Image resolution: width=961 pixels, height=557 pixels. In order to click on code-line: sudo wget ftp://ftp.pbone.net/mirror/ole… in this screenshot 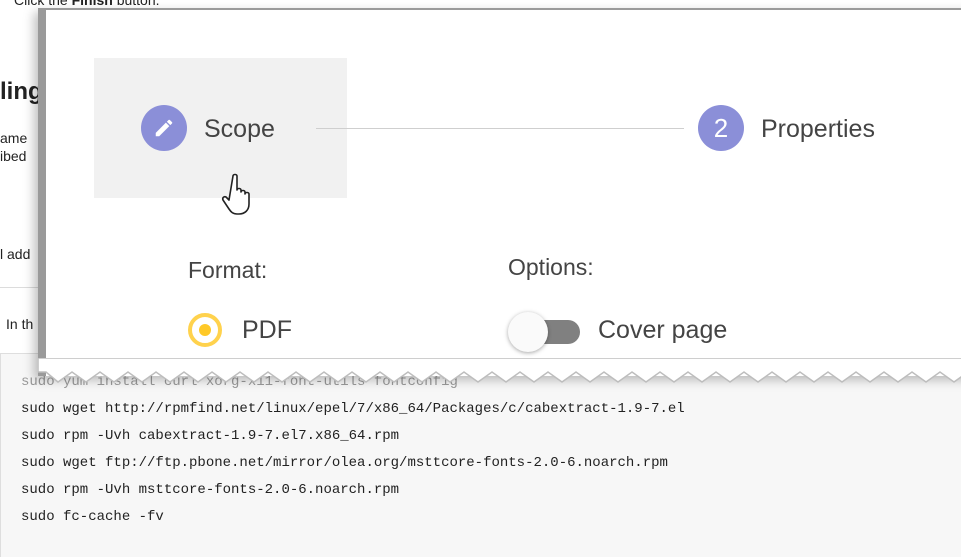, I will do `click(344, 463)`.